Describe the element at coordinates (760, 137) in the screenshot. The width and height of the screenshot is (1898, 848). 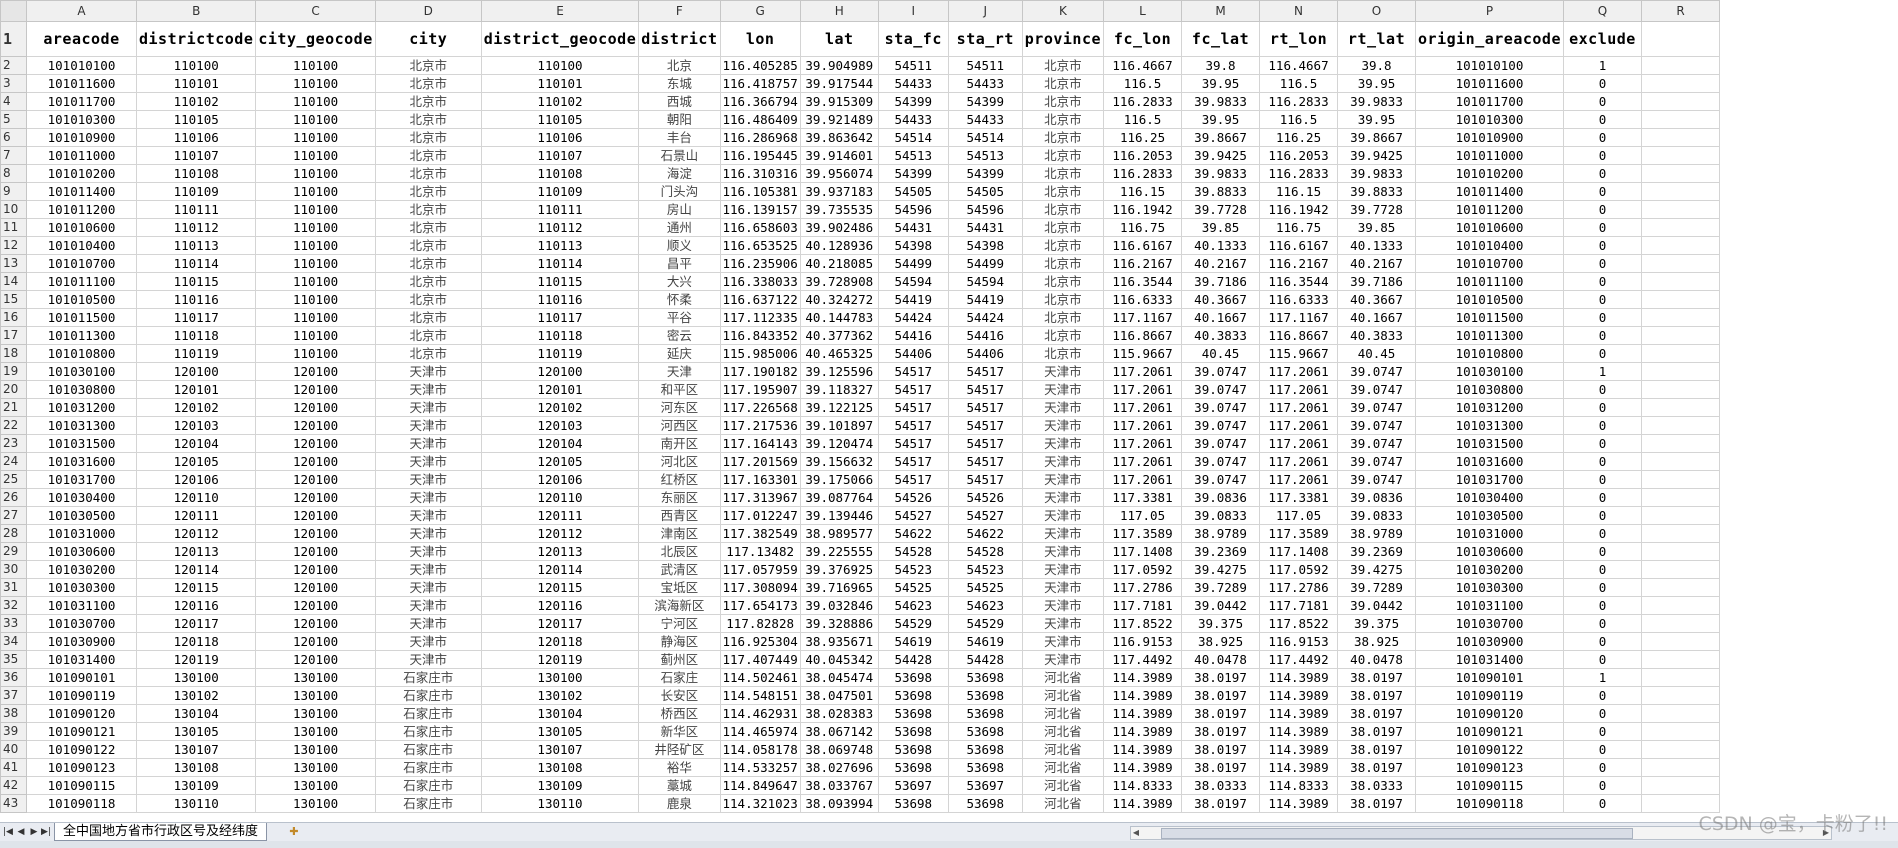
I see `table-cell: 116.286968` at that location.